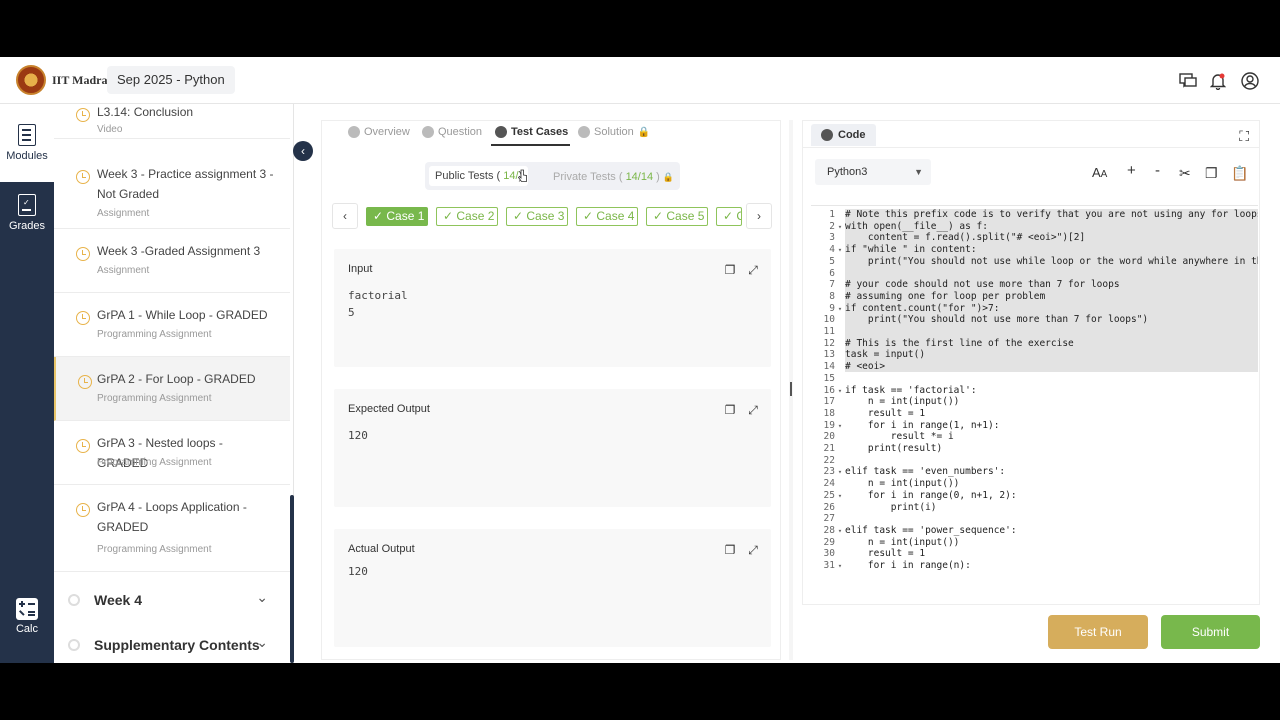 The width and height of the screenshot is (1280, 720). I want to click on code-tab: Code, so click(843, 135).